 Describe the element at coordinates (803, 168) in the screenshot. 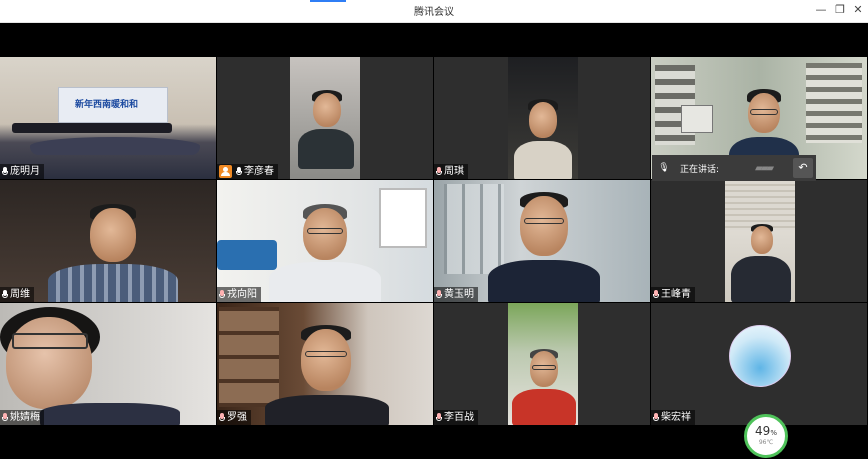

I see `collapse-icon: ↶` at that location.